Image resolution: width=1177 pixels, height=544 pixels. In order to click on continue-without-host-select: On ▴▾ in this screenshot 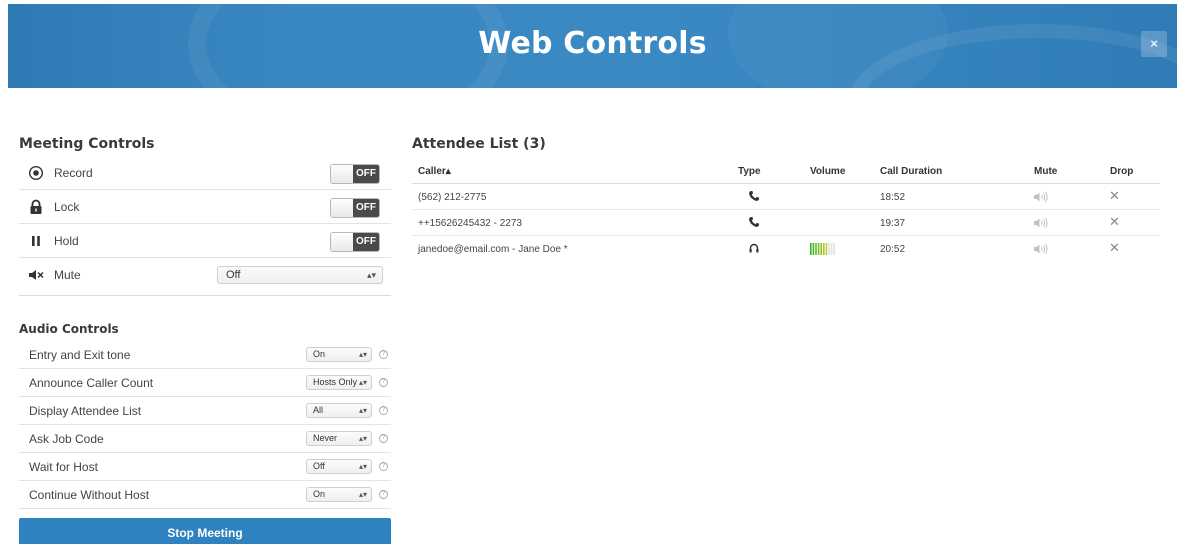, I will do `click(339, 494)`.